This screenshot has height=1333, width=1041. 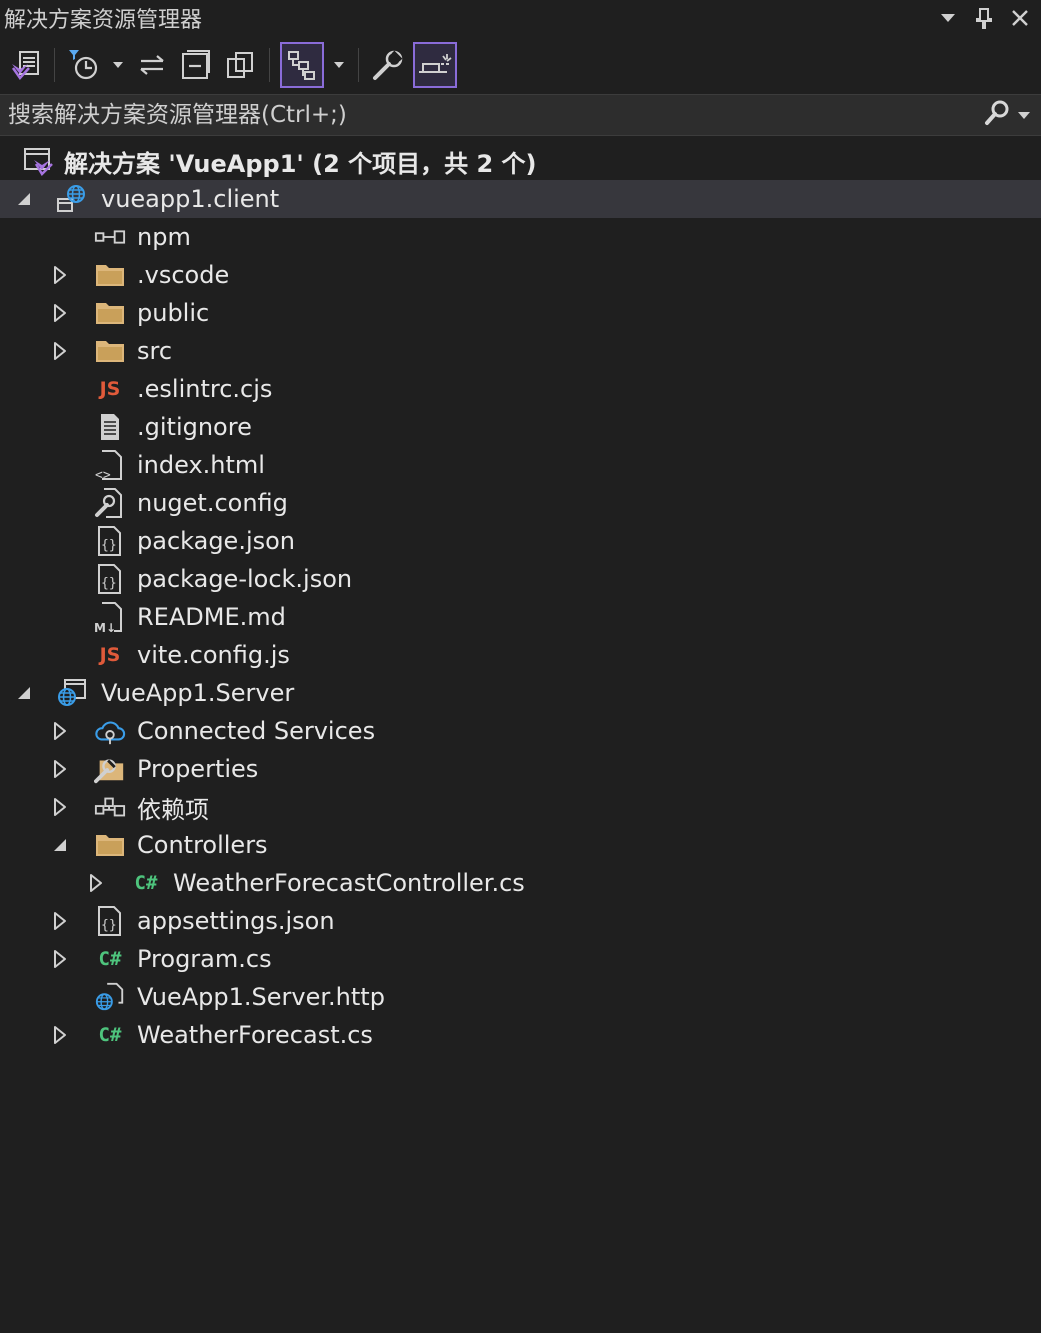 I want to click on tree-item: JS vite.config.js, so click(x=520, y=655).